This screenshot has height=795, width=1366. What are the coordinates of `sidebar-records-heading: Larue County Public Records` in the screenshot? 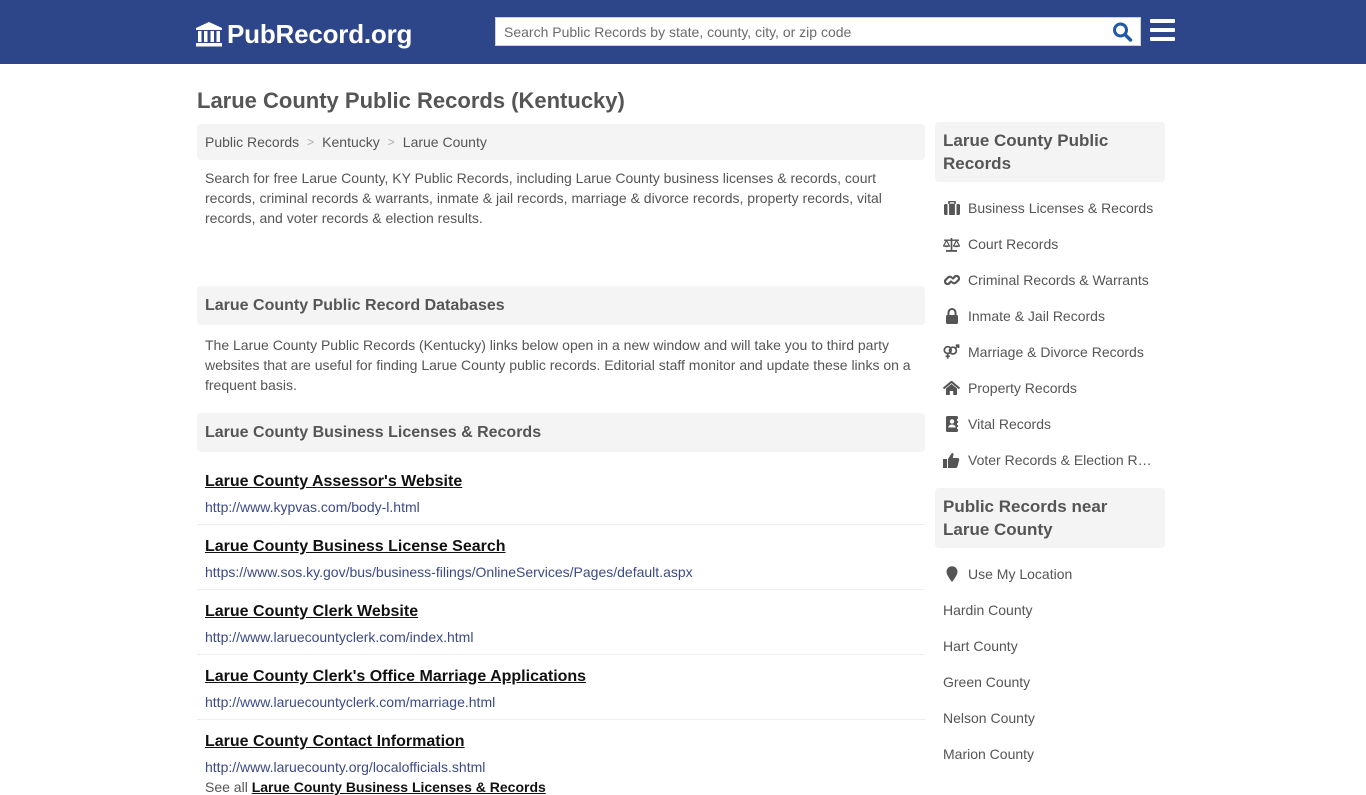 It's located at (1050, 152).